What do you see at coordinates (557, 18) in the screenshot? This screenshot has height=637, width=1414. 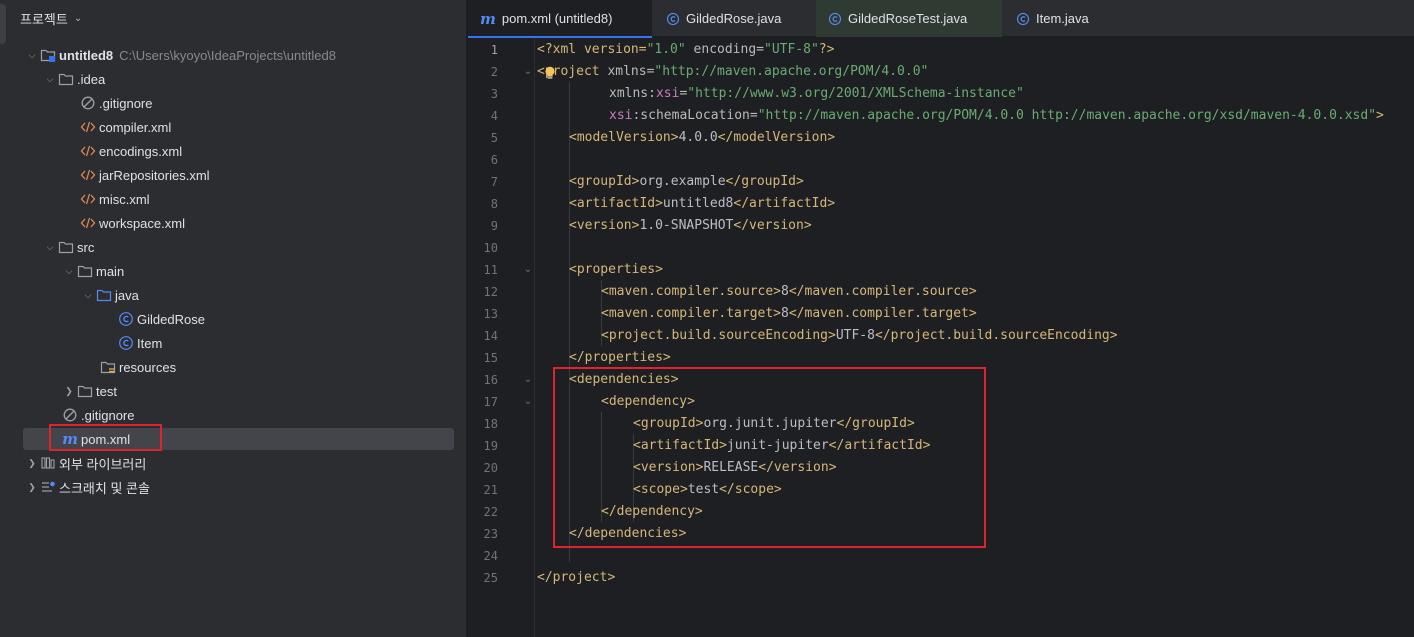 I see `tab-label: pom.xml (untitled8)` at bounding box center [557, 18].